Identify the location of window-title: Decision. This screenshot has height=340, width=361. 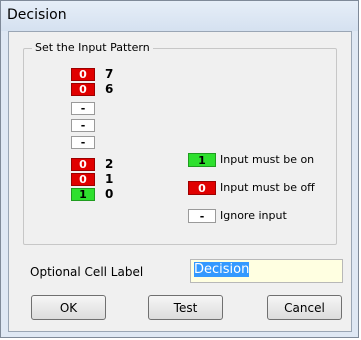
(37, 15).